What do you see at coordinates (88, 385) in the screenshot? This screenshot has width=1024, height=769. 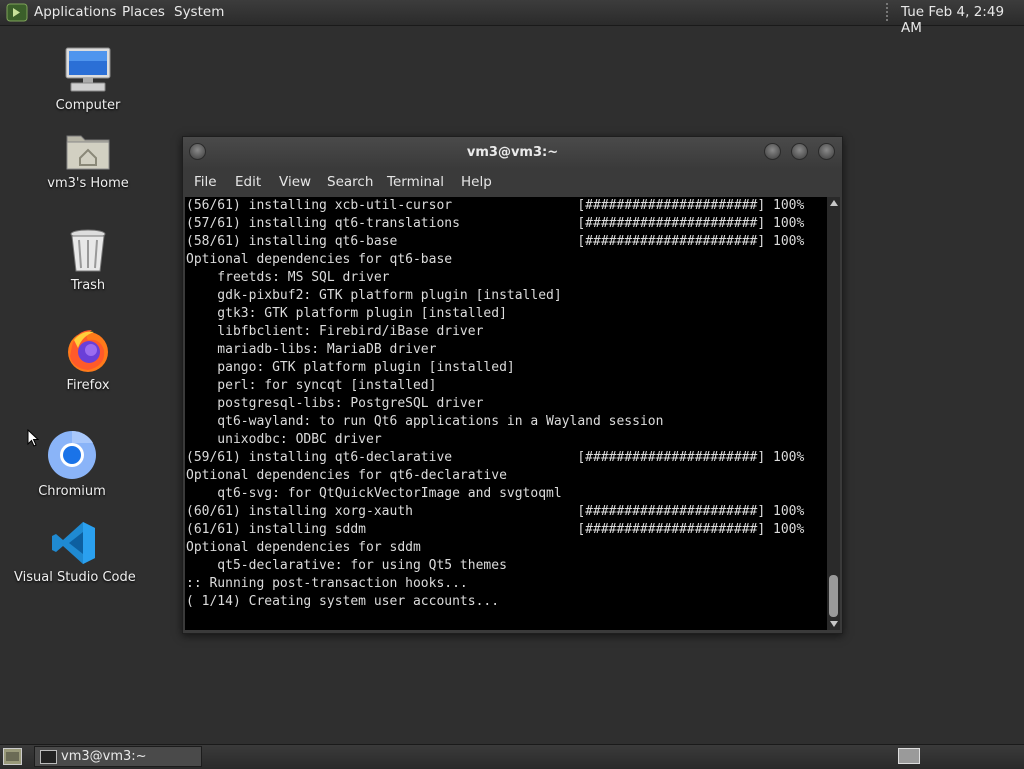 I see `desktop-icon-label: Firefox` at bounding box center [88, 385].